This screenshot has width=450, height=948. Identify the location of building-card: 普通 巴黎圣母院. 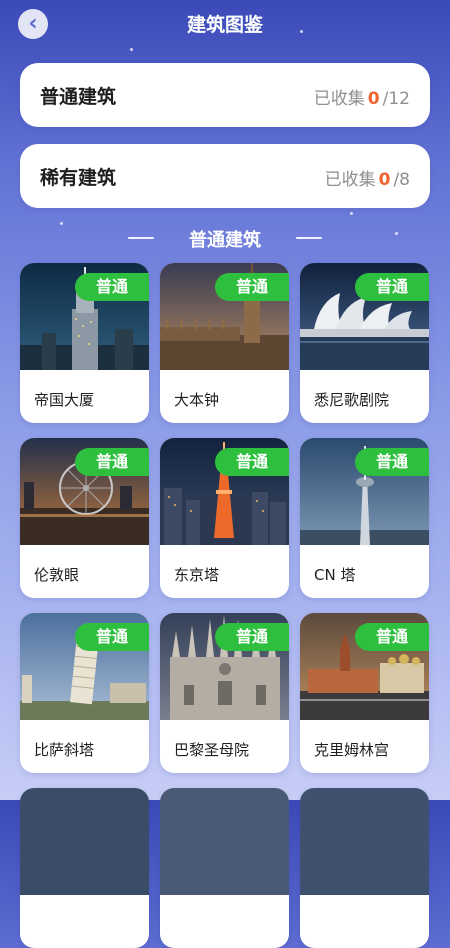
(224, 693).